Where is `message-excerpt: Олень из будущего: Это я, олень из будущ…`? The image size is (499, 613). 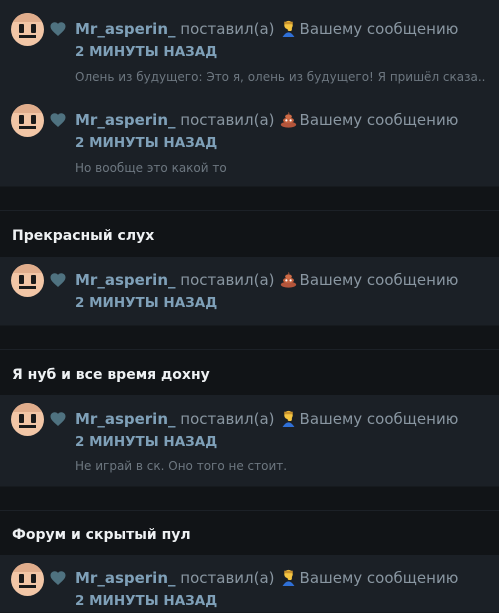
message-excerpt: Олень из будущего: Это я, олень из будущ… is located at coordinates (280, 77).